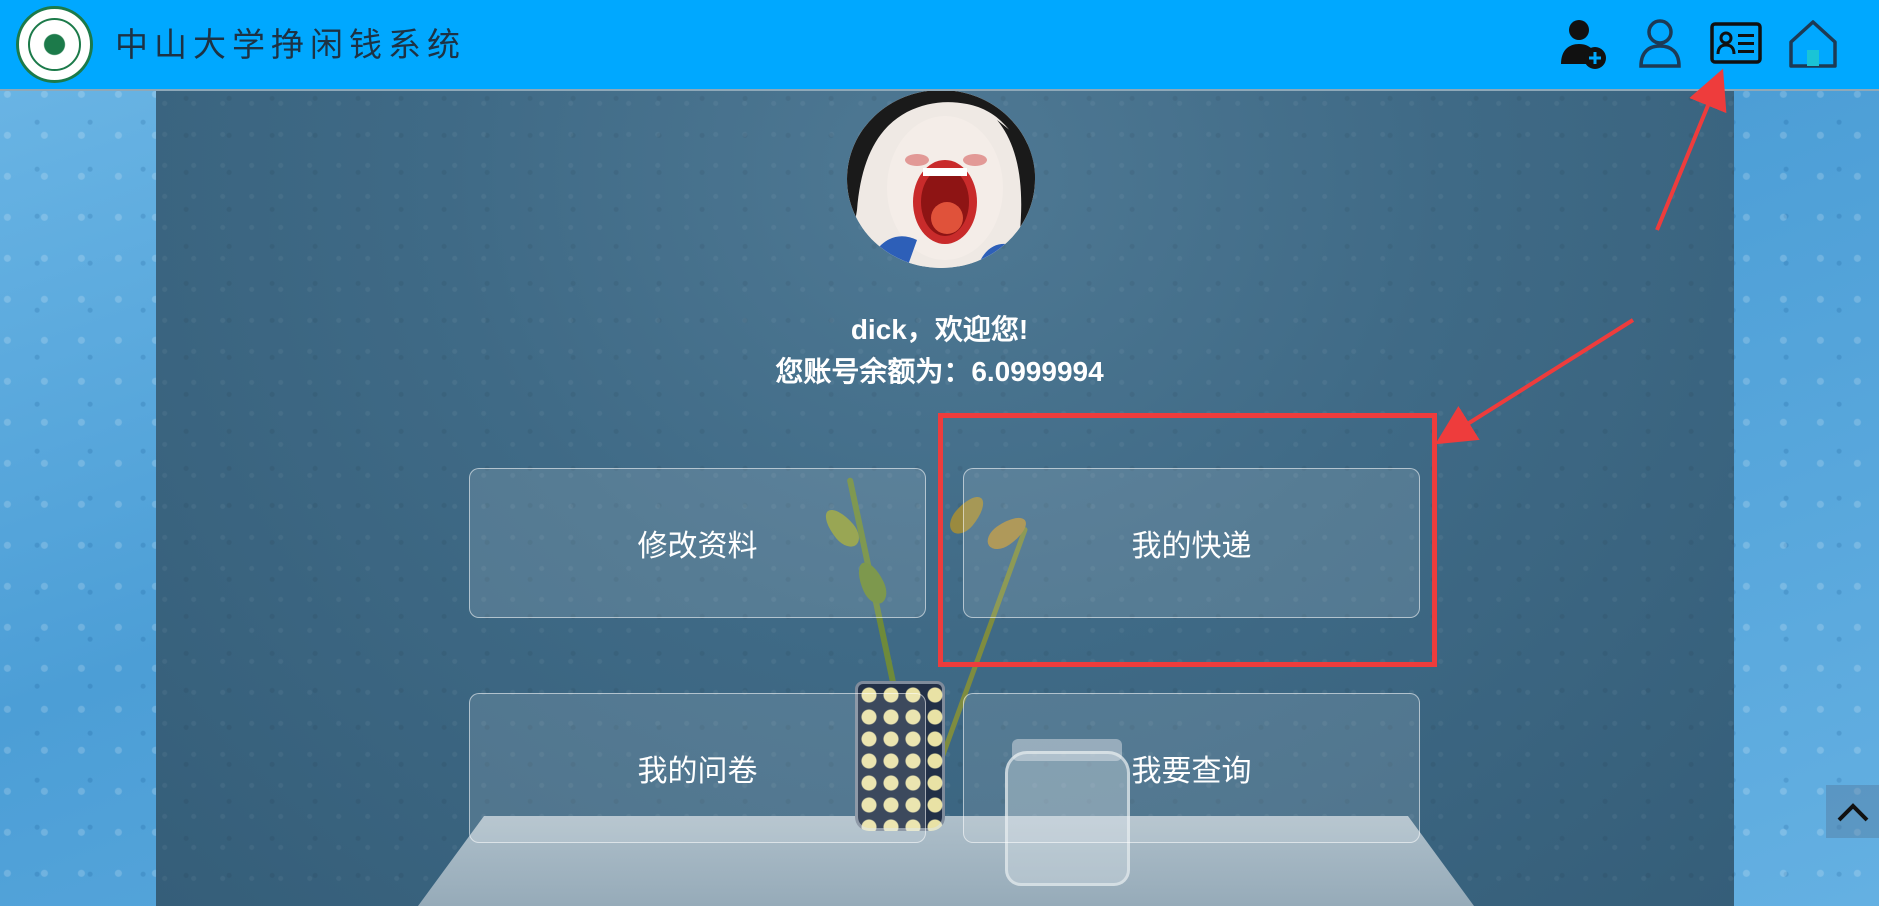  What do you see at coordinates (939, 45) in the screenshot?
I see `top-navigation-bar: 中山大学挣闲钱系统` at bounding box center [939, 45].